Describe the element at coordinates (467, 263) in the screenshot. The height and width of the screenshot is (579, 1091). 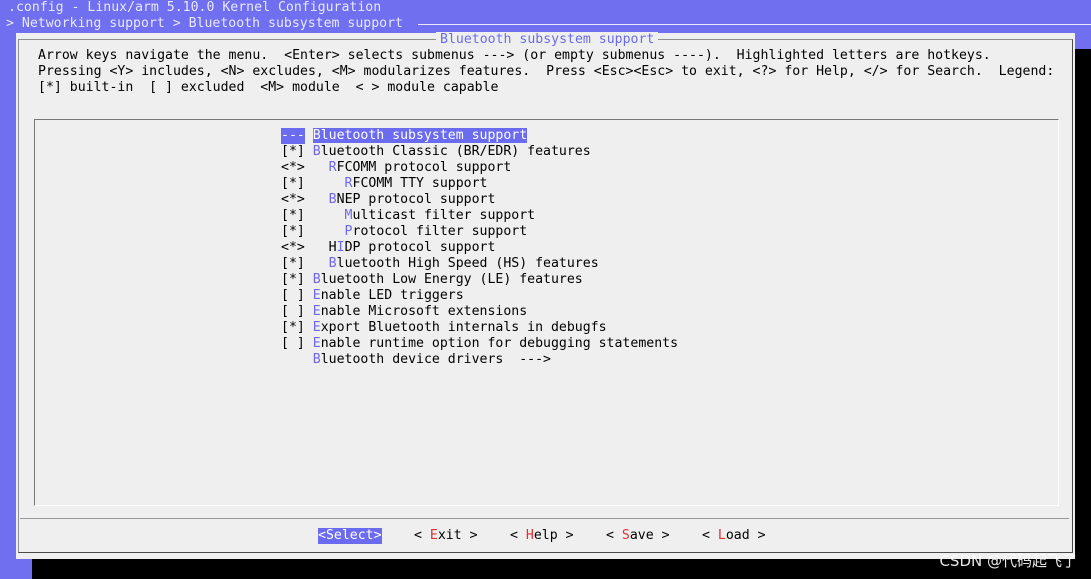
I see `menu-item-text: luetooth High Speed (HS) features` at that location.